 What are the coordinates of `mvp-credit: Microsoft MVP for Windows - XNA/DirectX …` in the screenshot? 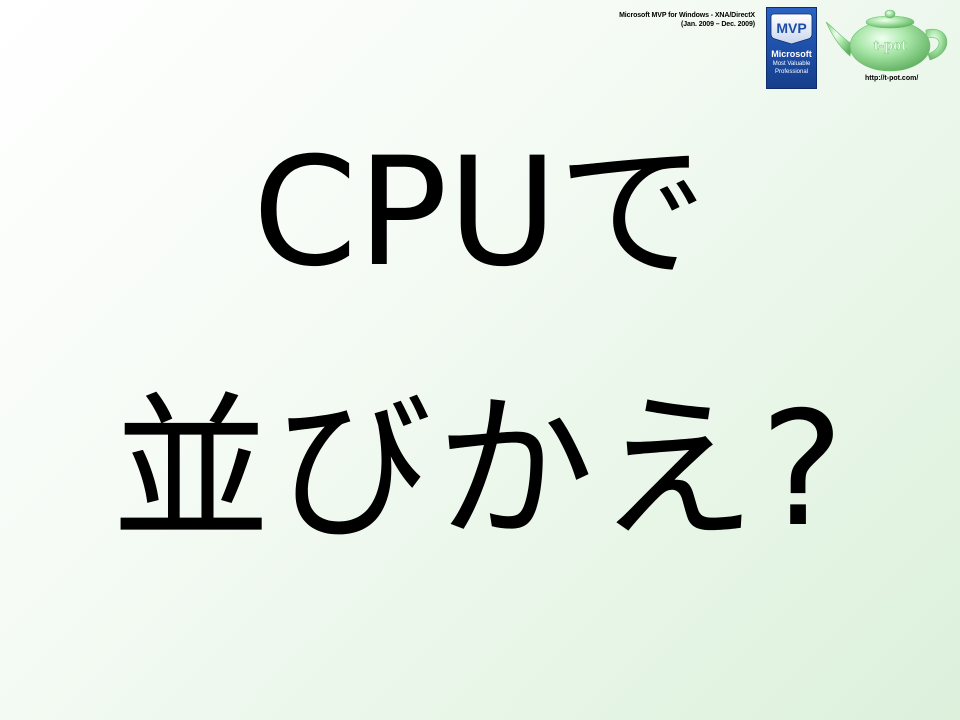 It's located at (687, 20).